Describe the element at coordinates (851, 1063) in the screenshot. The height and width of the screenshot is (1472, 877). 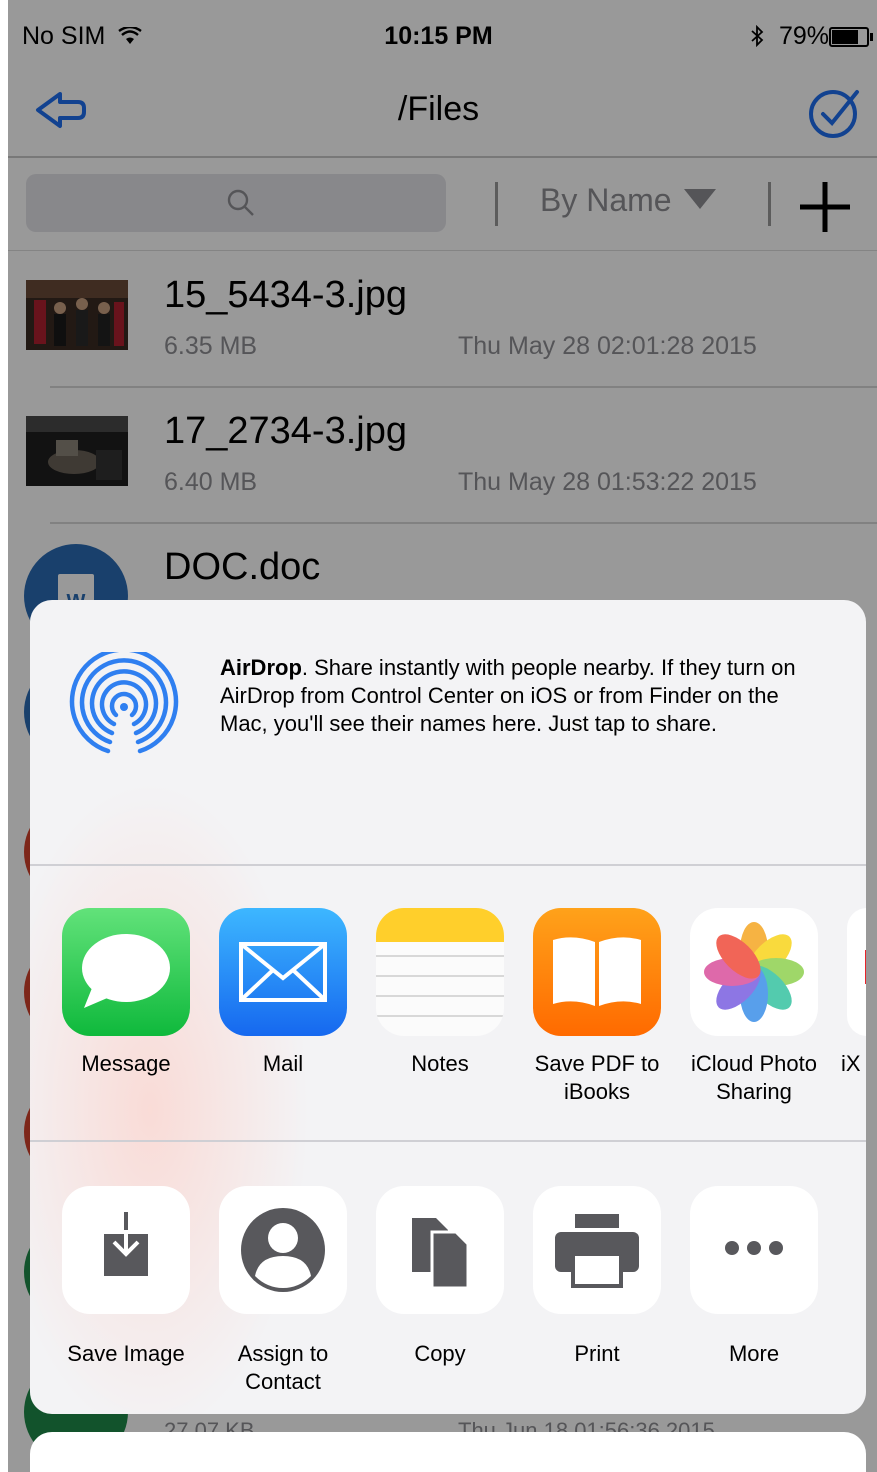
I see `app-label: iX` at that location.